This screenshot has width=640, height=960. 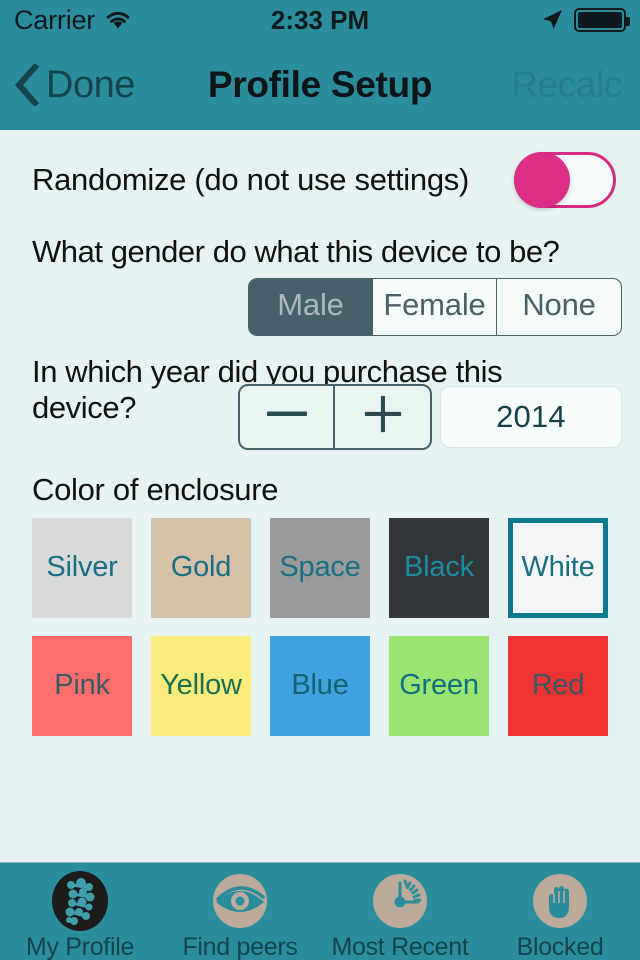 What do you see at coordinates (90, 84) in the screenshot?
I see `back-button-label: Done` at bounding box center [90, 84].